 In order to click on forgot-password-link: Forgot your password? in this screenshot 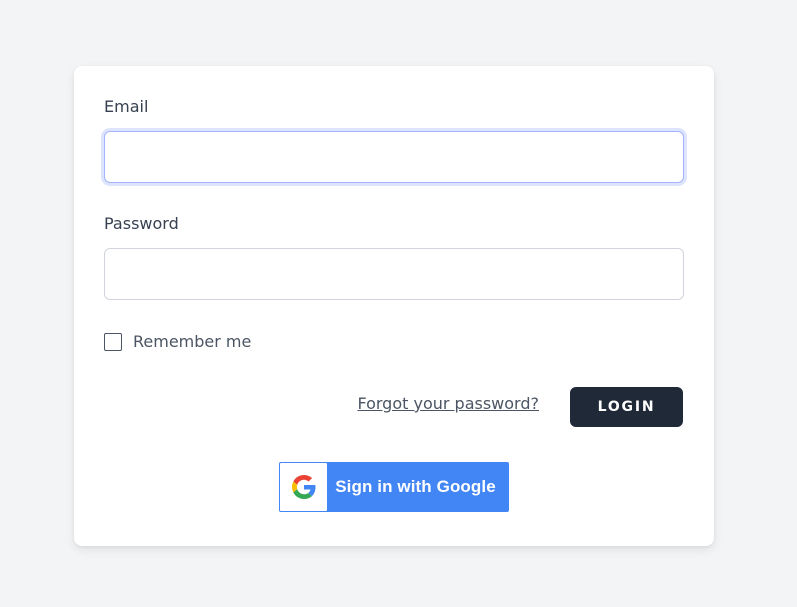, I will do `click(448, 403)`.